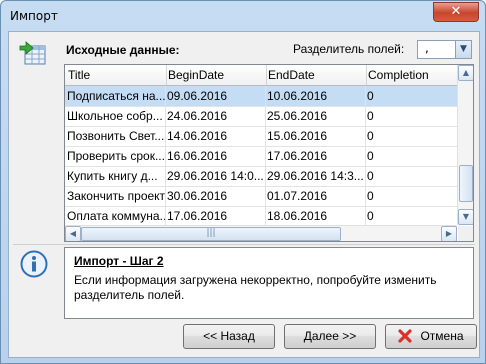  Describe the element at coordinates (215, 216) in the screenshot. I see `cell-begindate: 17.06.2016` at that location.